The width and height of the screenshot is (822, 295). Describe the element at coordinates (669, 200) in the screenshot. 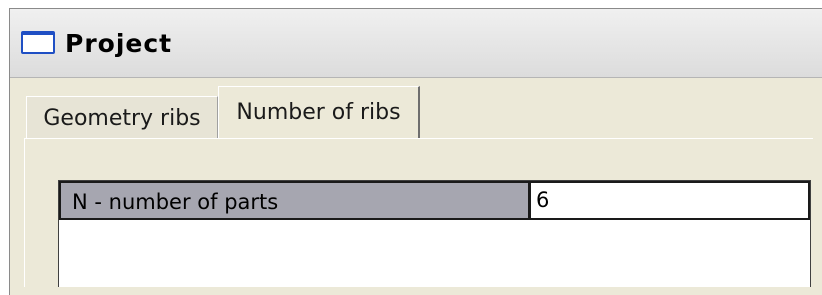

I see `number-of-parts-input: 6` at that location.